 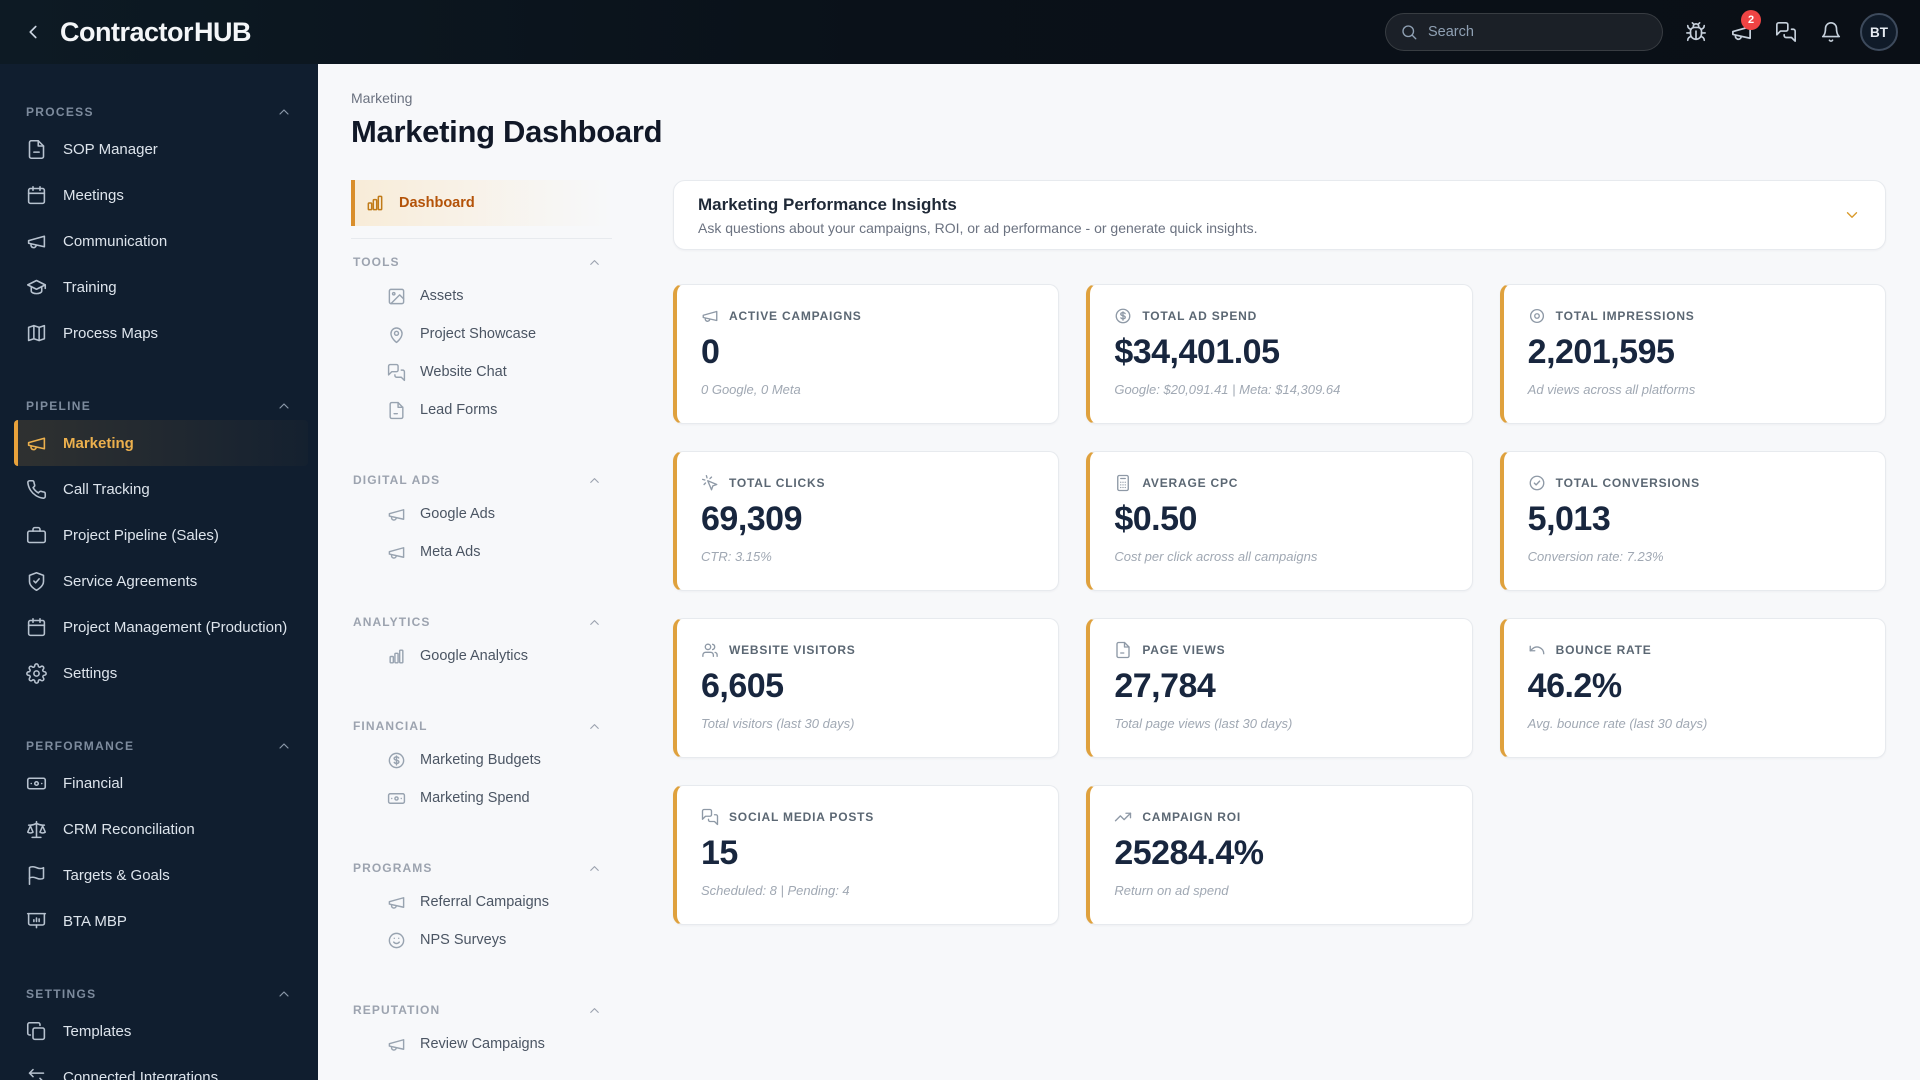 What do you see at coordinates (1118, 98) in the screenshot?
I see `breadcrumb: Marketing` at bounding box center [1118, 98].